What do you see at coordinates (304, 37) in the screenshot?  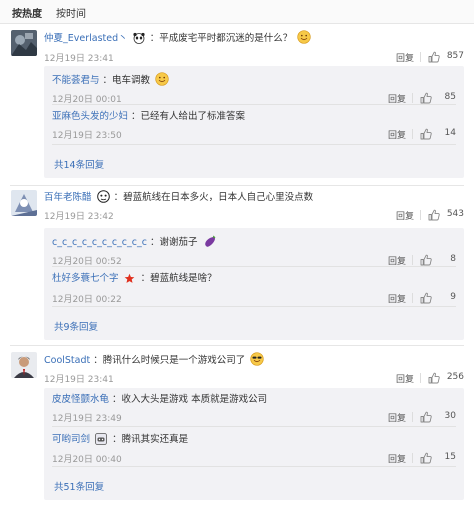 I see `cute-face-emoji-icon` at bounding box center [304, 37].